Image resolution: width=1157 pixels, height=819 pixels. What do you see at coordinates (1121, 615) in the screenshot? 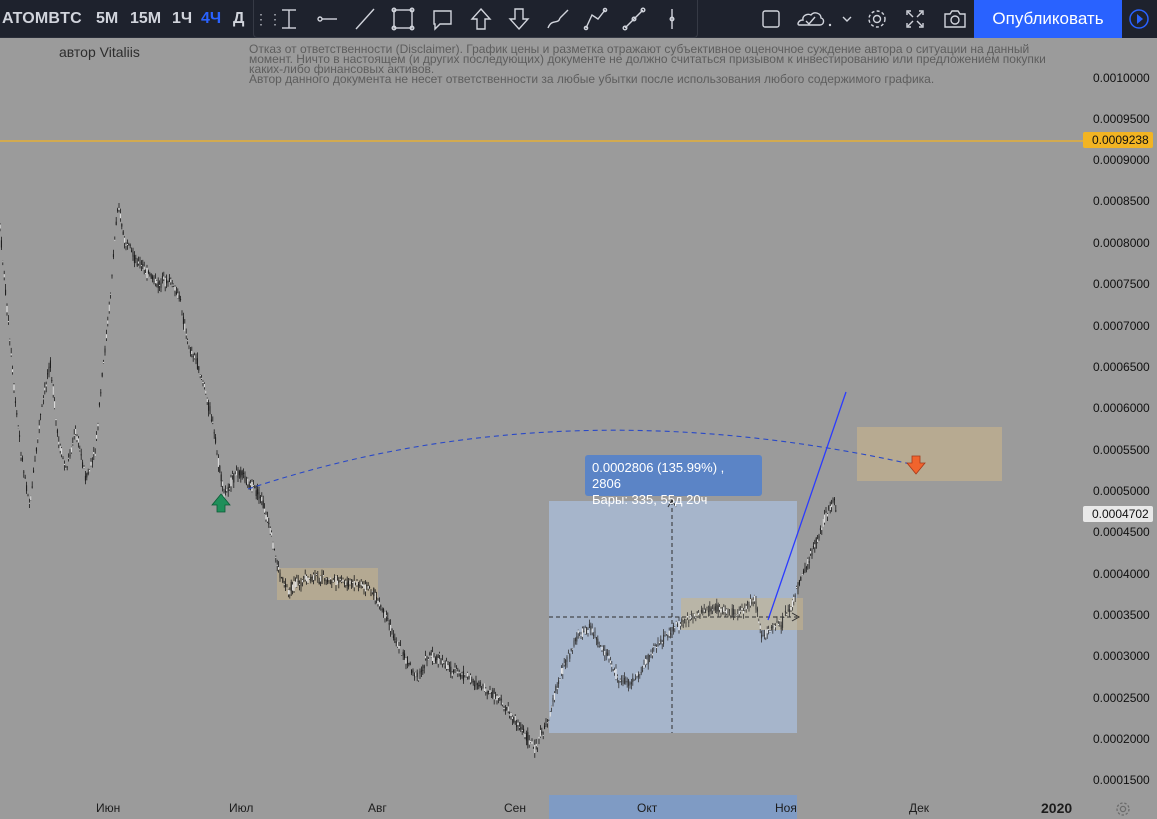
I see `price-label: 0.0003500` at bounding box center [1121, 615].